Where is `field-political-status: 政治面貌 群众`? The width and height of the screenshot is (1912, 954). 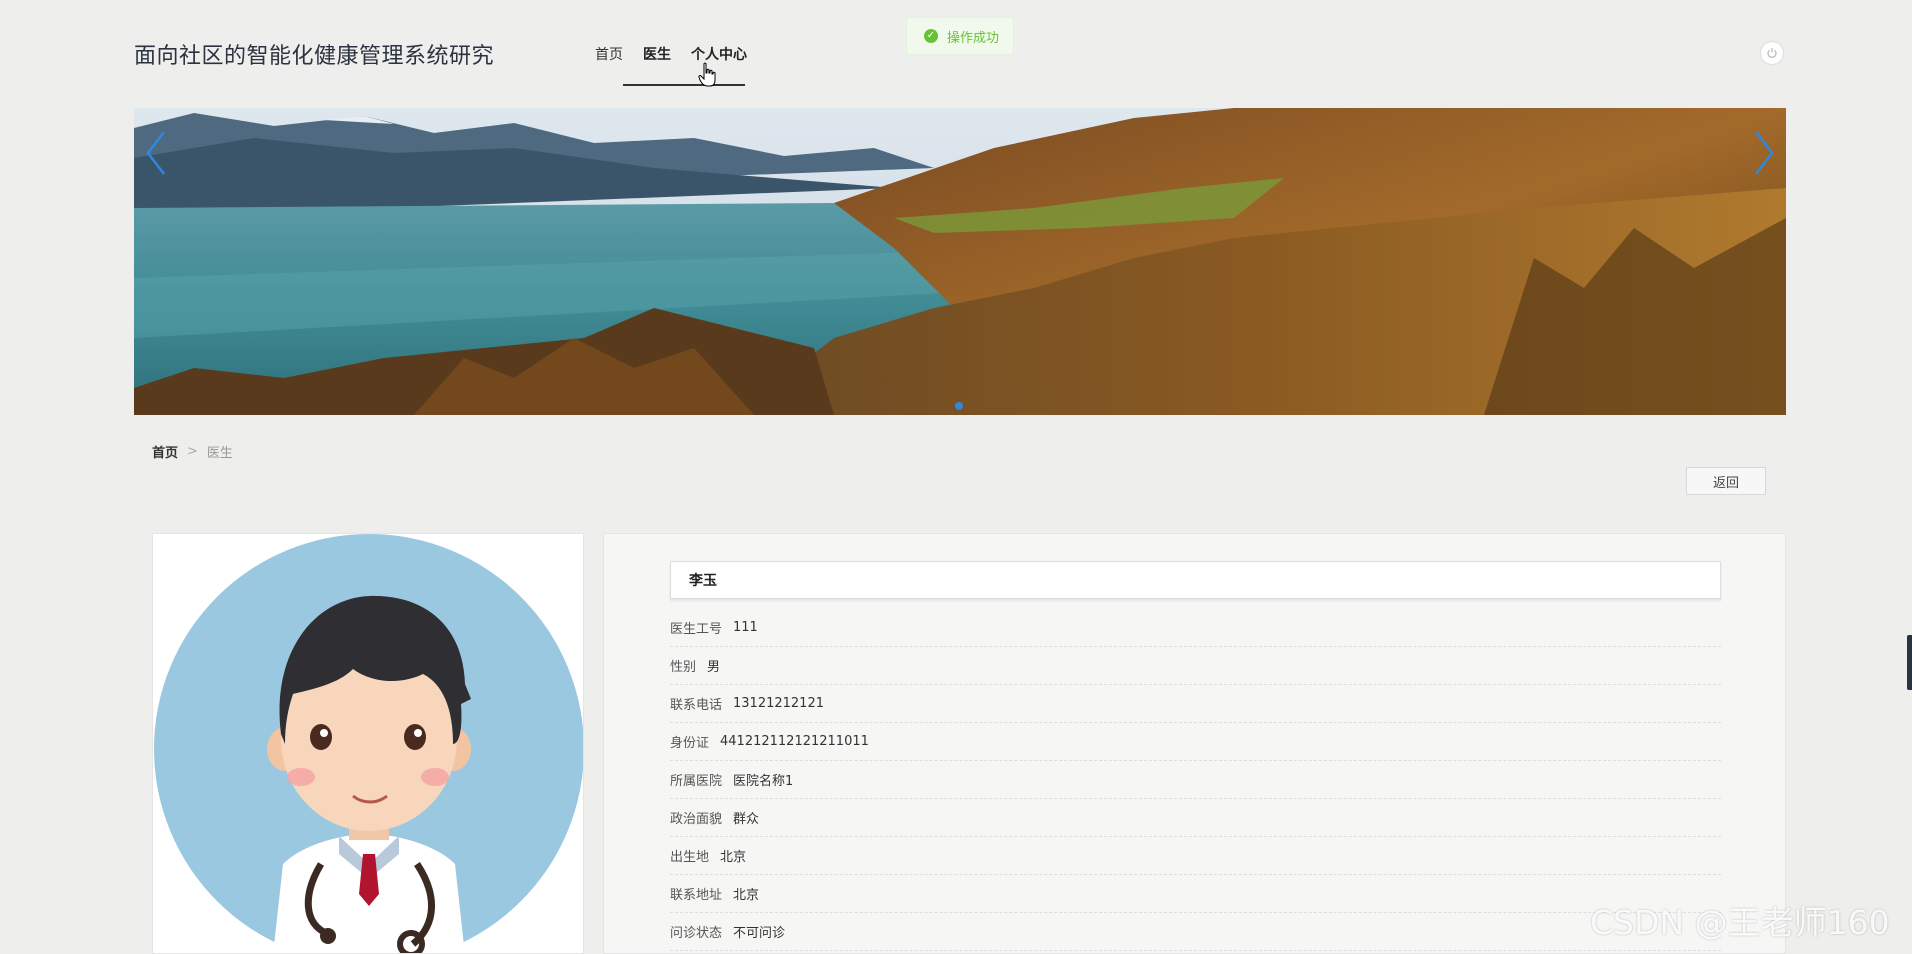 field-political-status: 政治面貌 群众 is located at coordinates (1195, 818).